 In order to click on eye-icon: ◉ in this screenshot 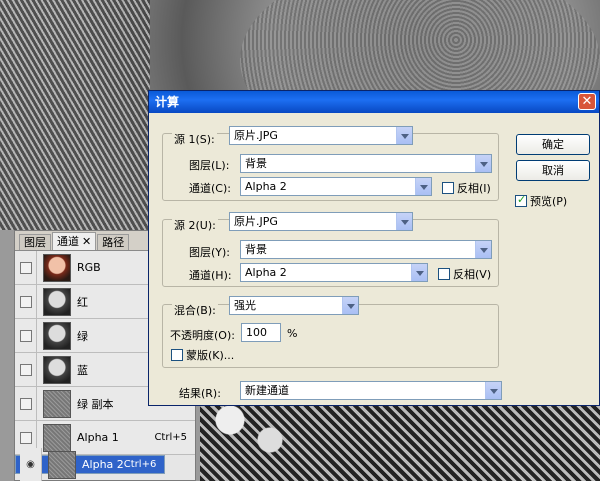, I will do `click(30, 464)`.